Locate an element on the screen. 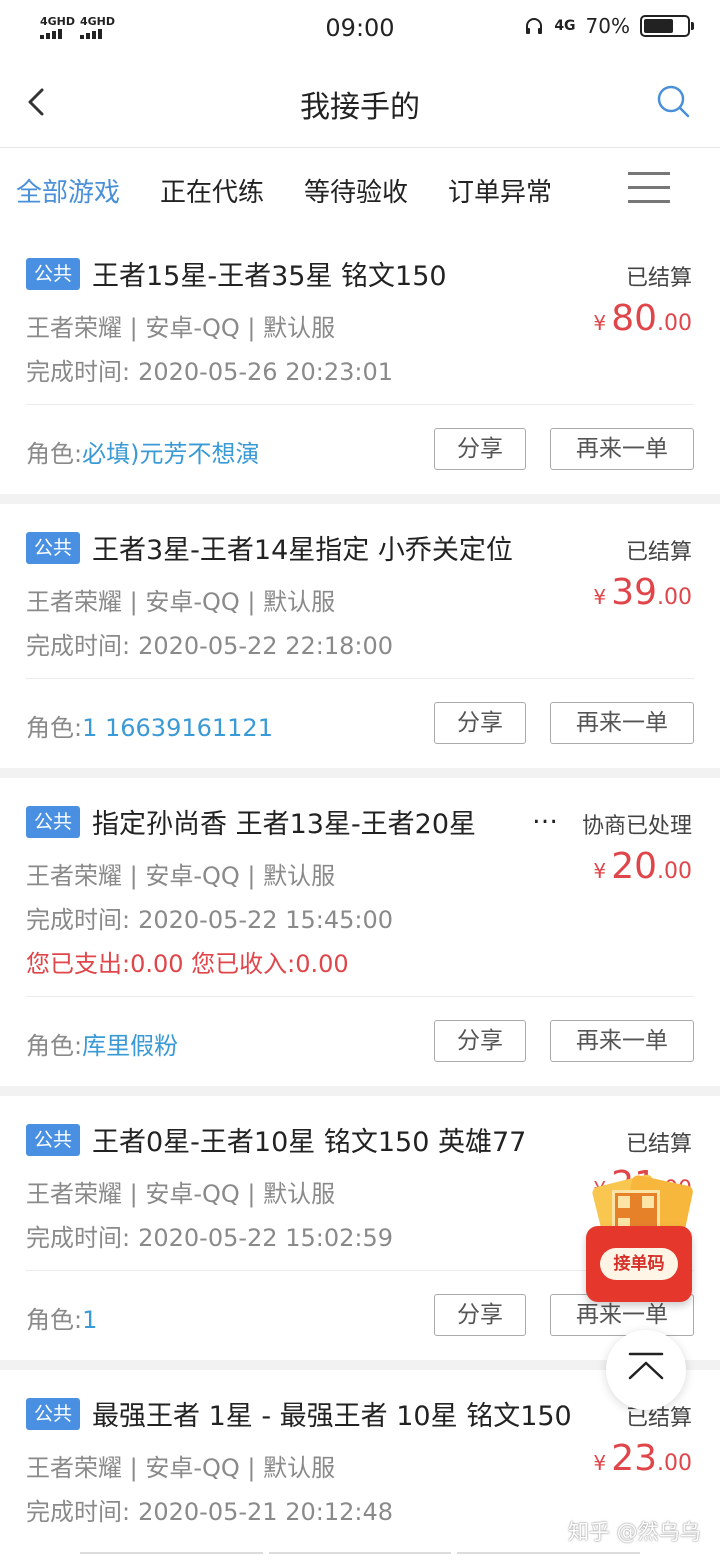  order-title: 王者3星-王者14星指定 小乔关定位 is located at coordinates (302, 550).